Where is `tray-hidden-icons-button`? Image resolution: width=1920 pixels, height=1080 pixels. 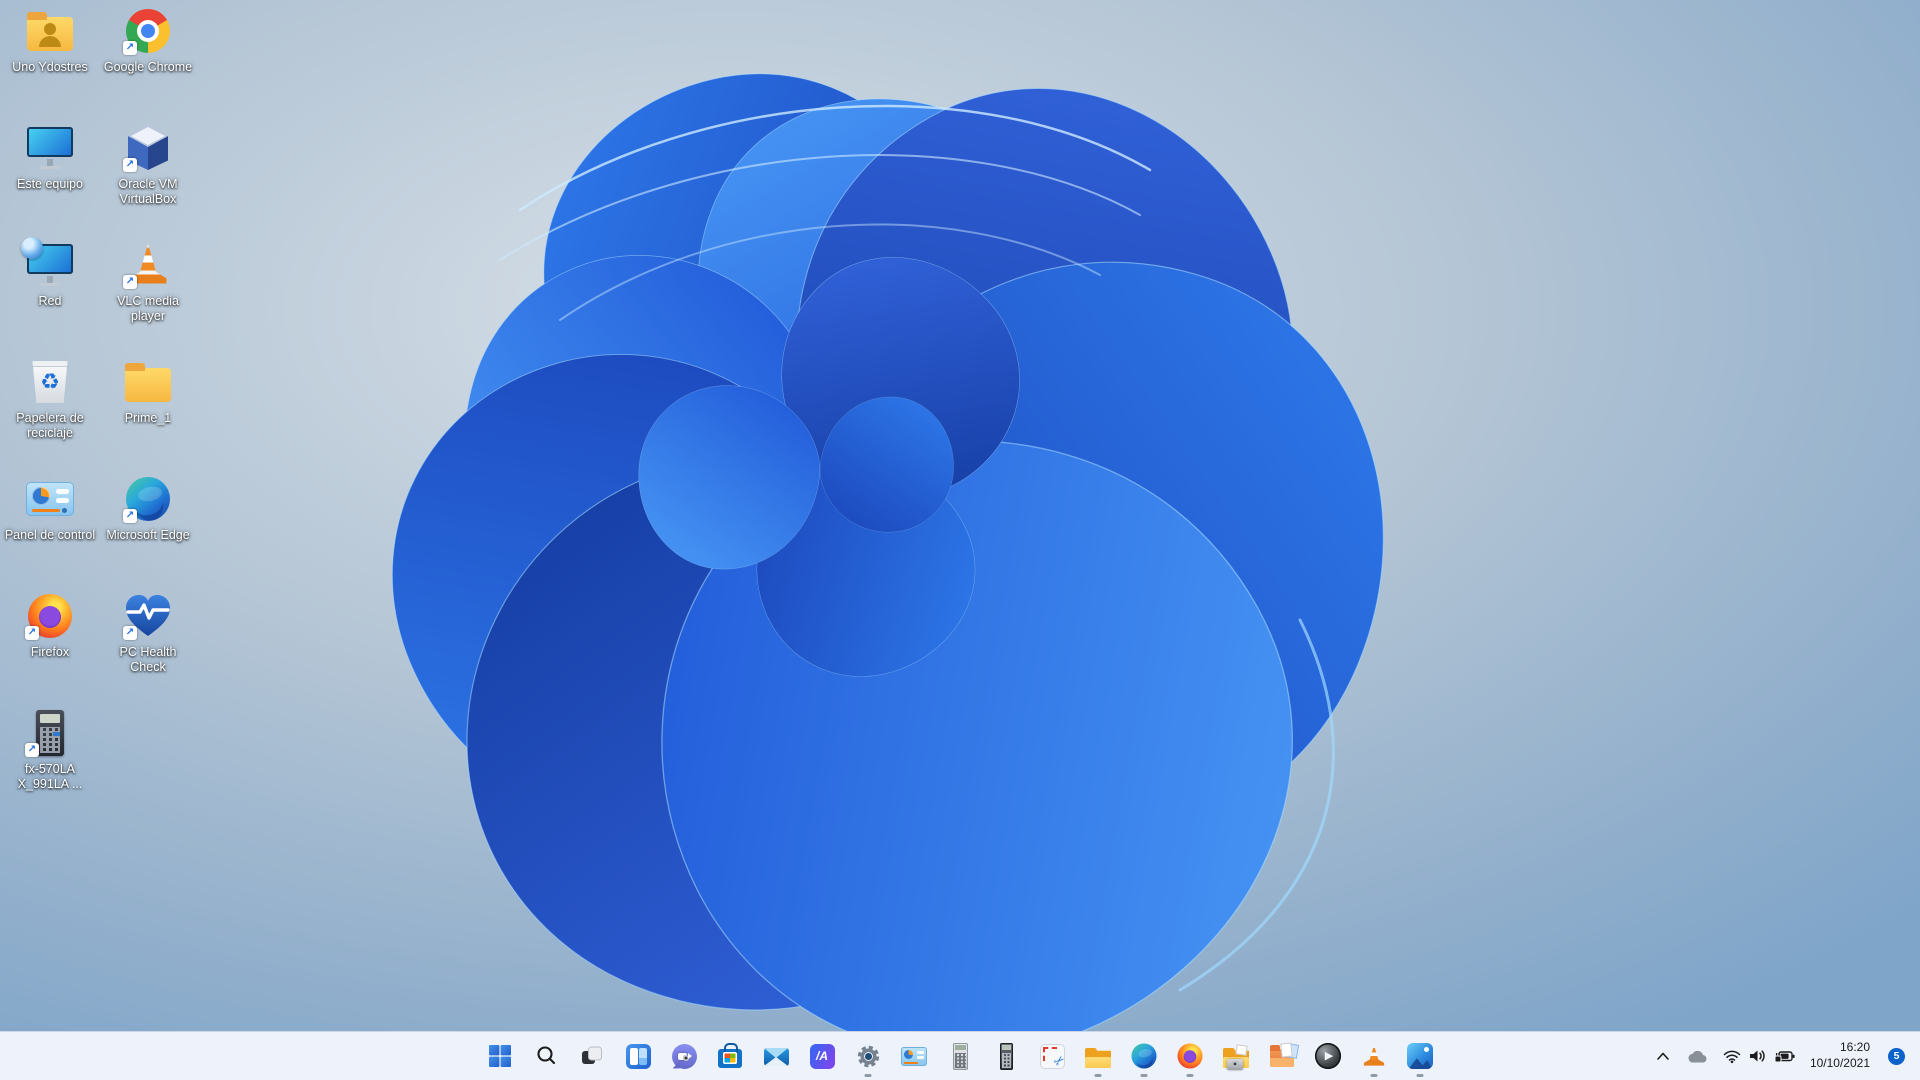 tray-hidden-icons-button is located at coordinates (1663, 1056).